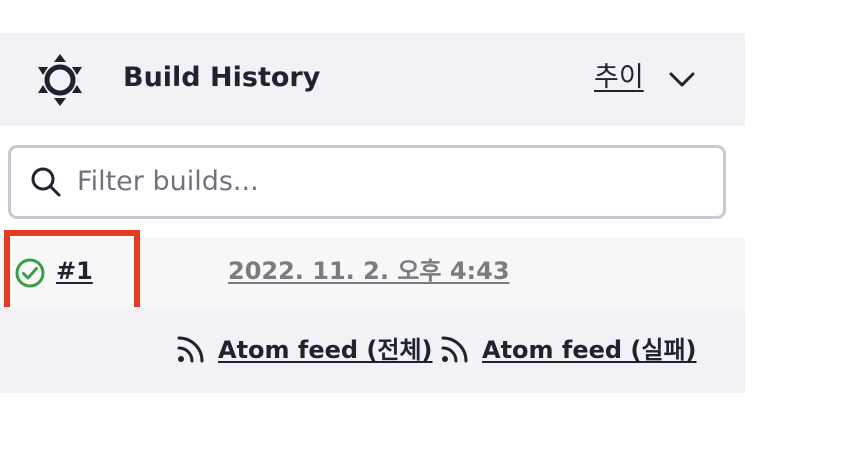 The image size is (860, 451). I want to click on search-icon, so click(46, 182).